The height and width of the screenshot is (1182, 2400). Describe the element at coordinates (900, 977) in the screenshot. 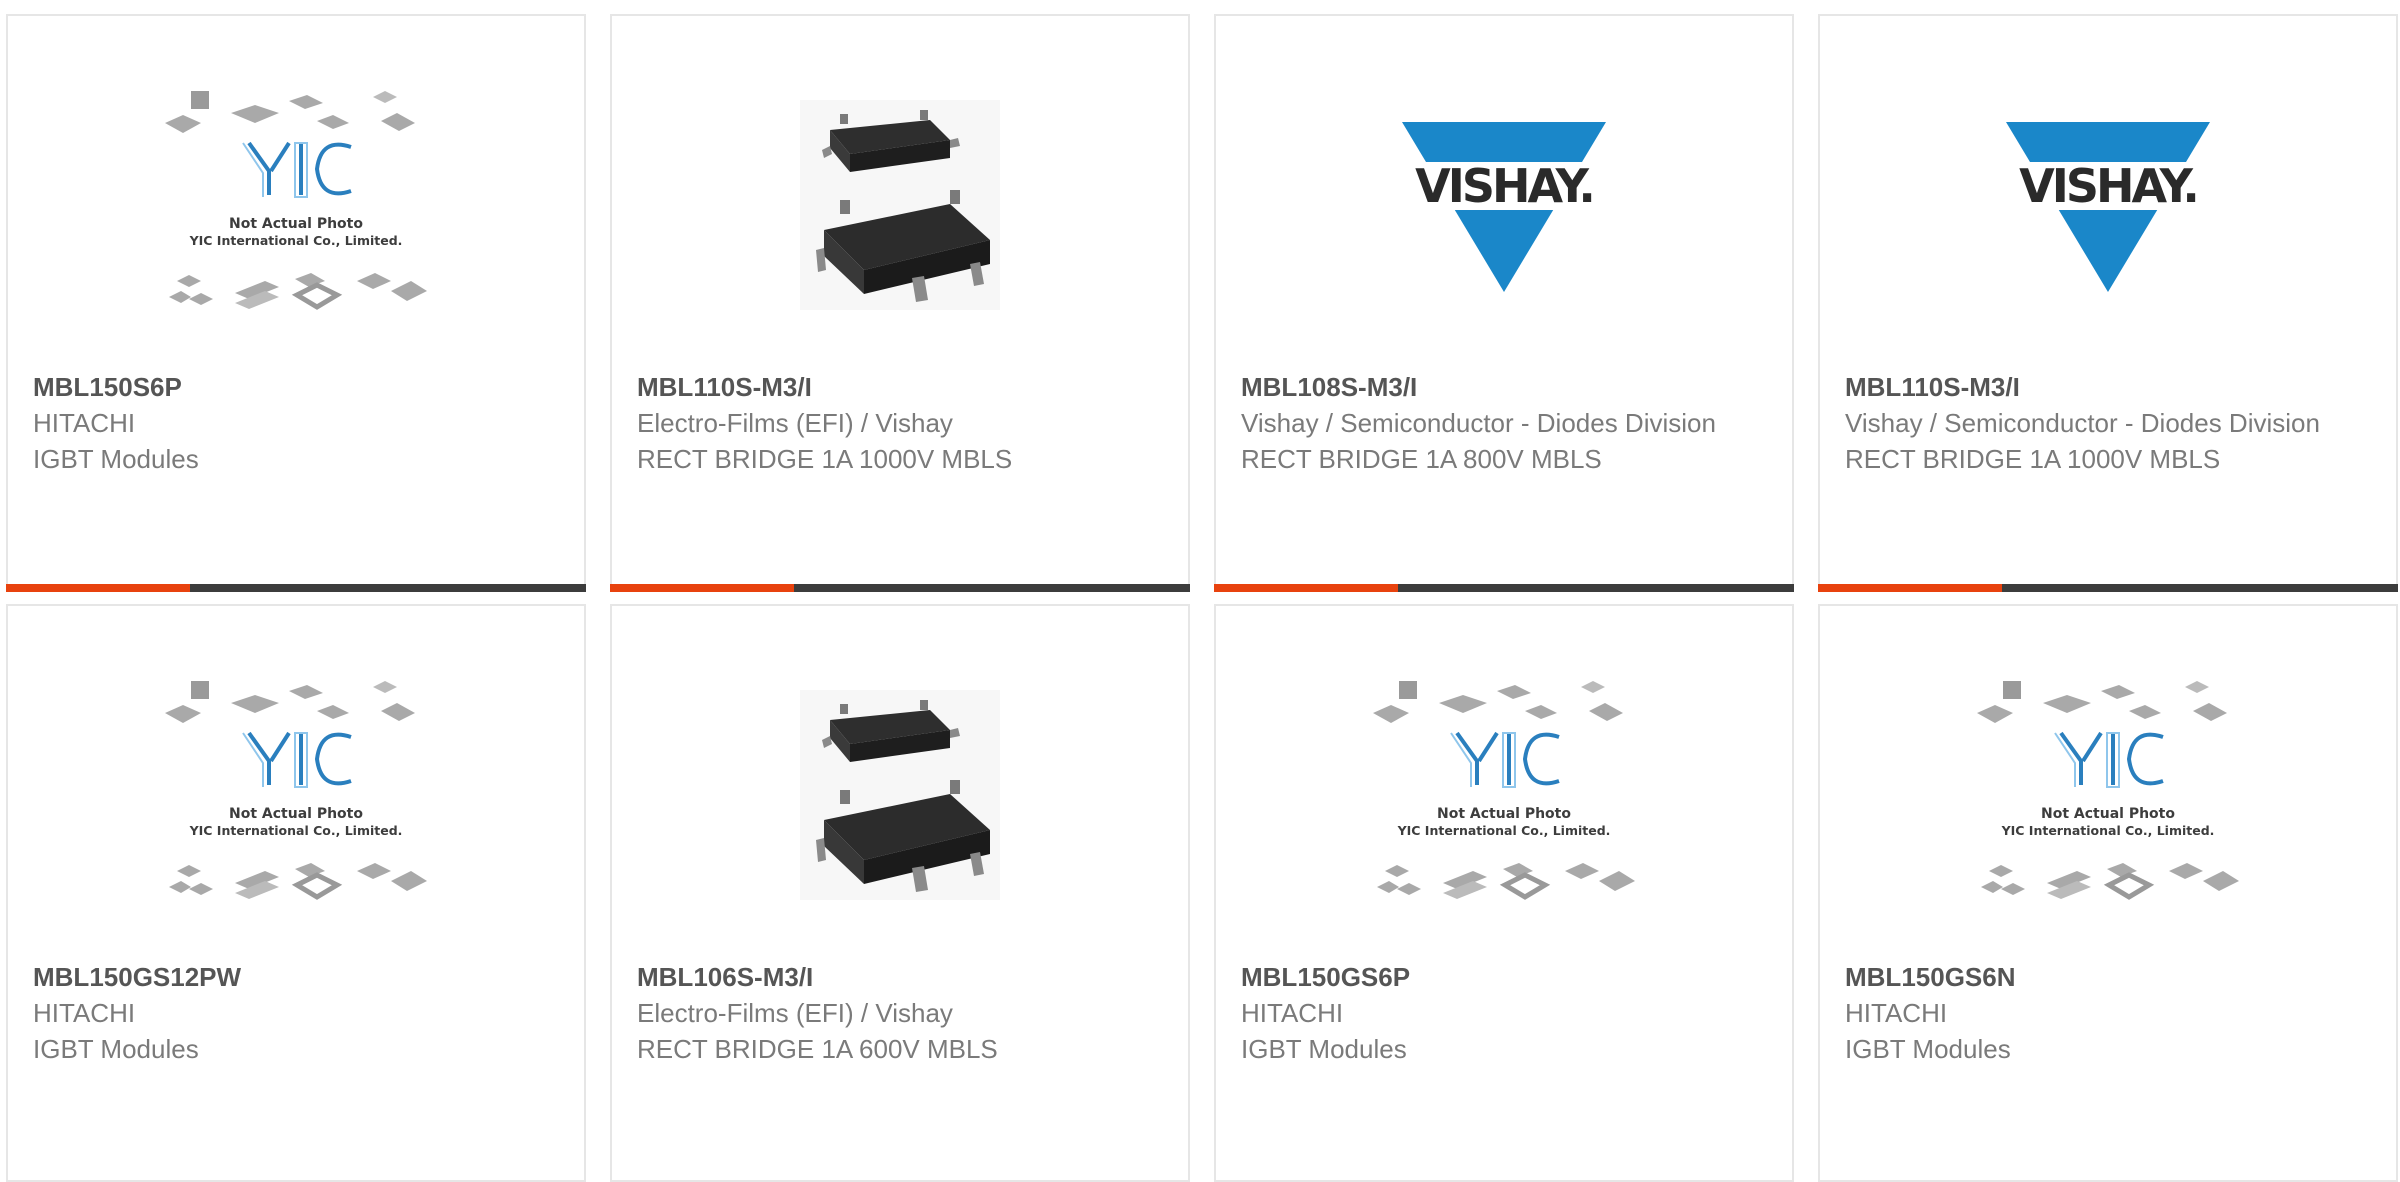

I see `part-number: MBL106S-M3/I` at that location.